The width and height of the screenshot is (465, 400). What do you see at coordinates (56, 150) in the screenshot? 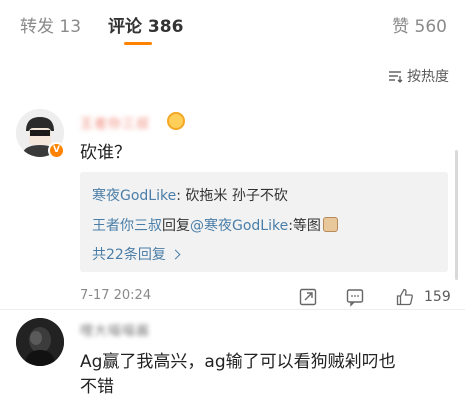
I see `verified-badge-icon: V` at bounding box center [56, 150].